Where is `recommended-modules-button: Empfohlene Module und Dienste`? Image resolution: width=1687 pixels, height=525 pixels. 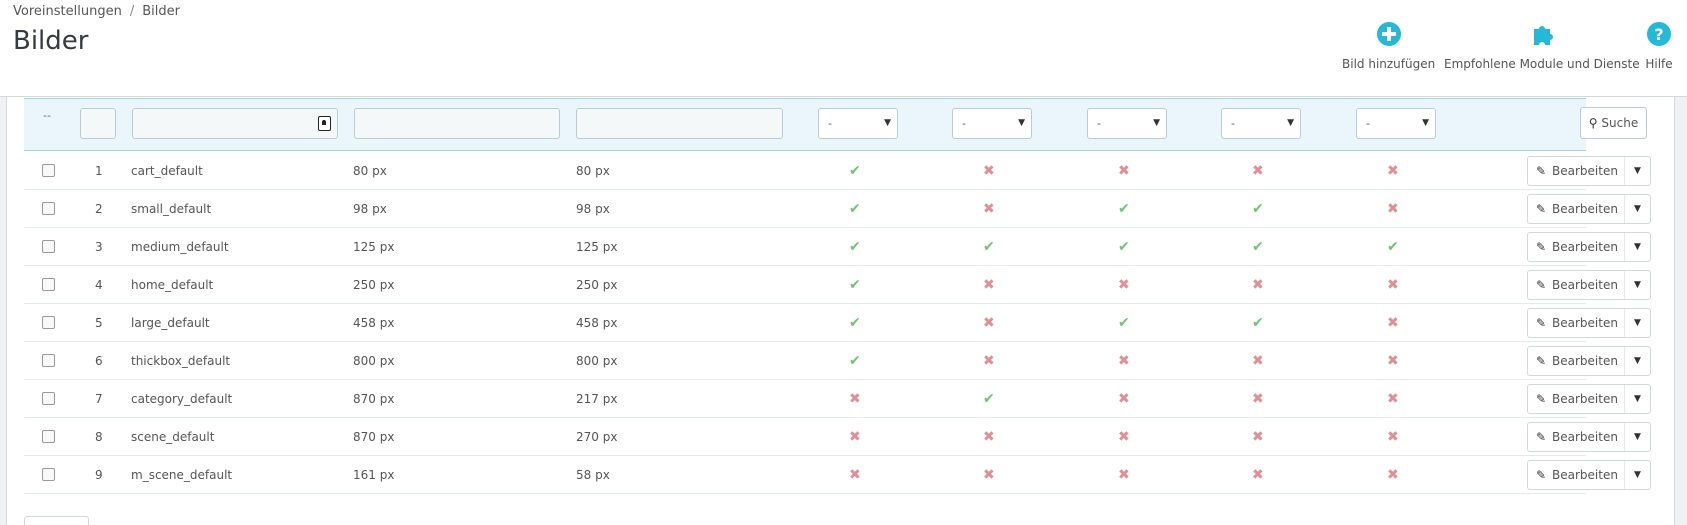
recommended-modules-button: Empfohlene Module und Dienste is located at coordinates (1542, 45).